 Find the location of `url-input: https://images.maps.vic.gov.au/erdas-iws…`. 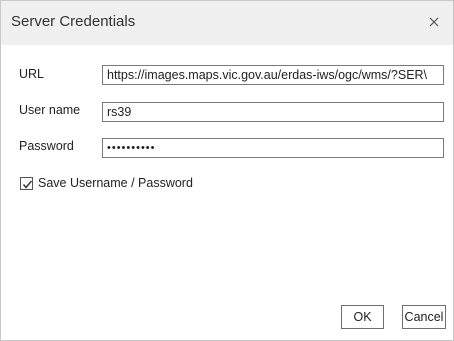

url-input: https://images.maps.vic.gov.au/erdas-iws… is located at coordinates (273, 75).